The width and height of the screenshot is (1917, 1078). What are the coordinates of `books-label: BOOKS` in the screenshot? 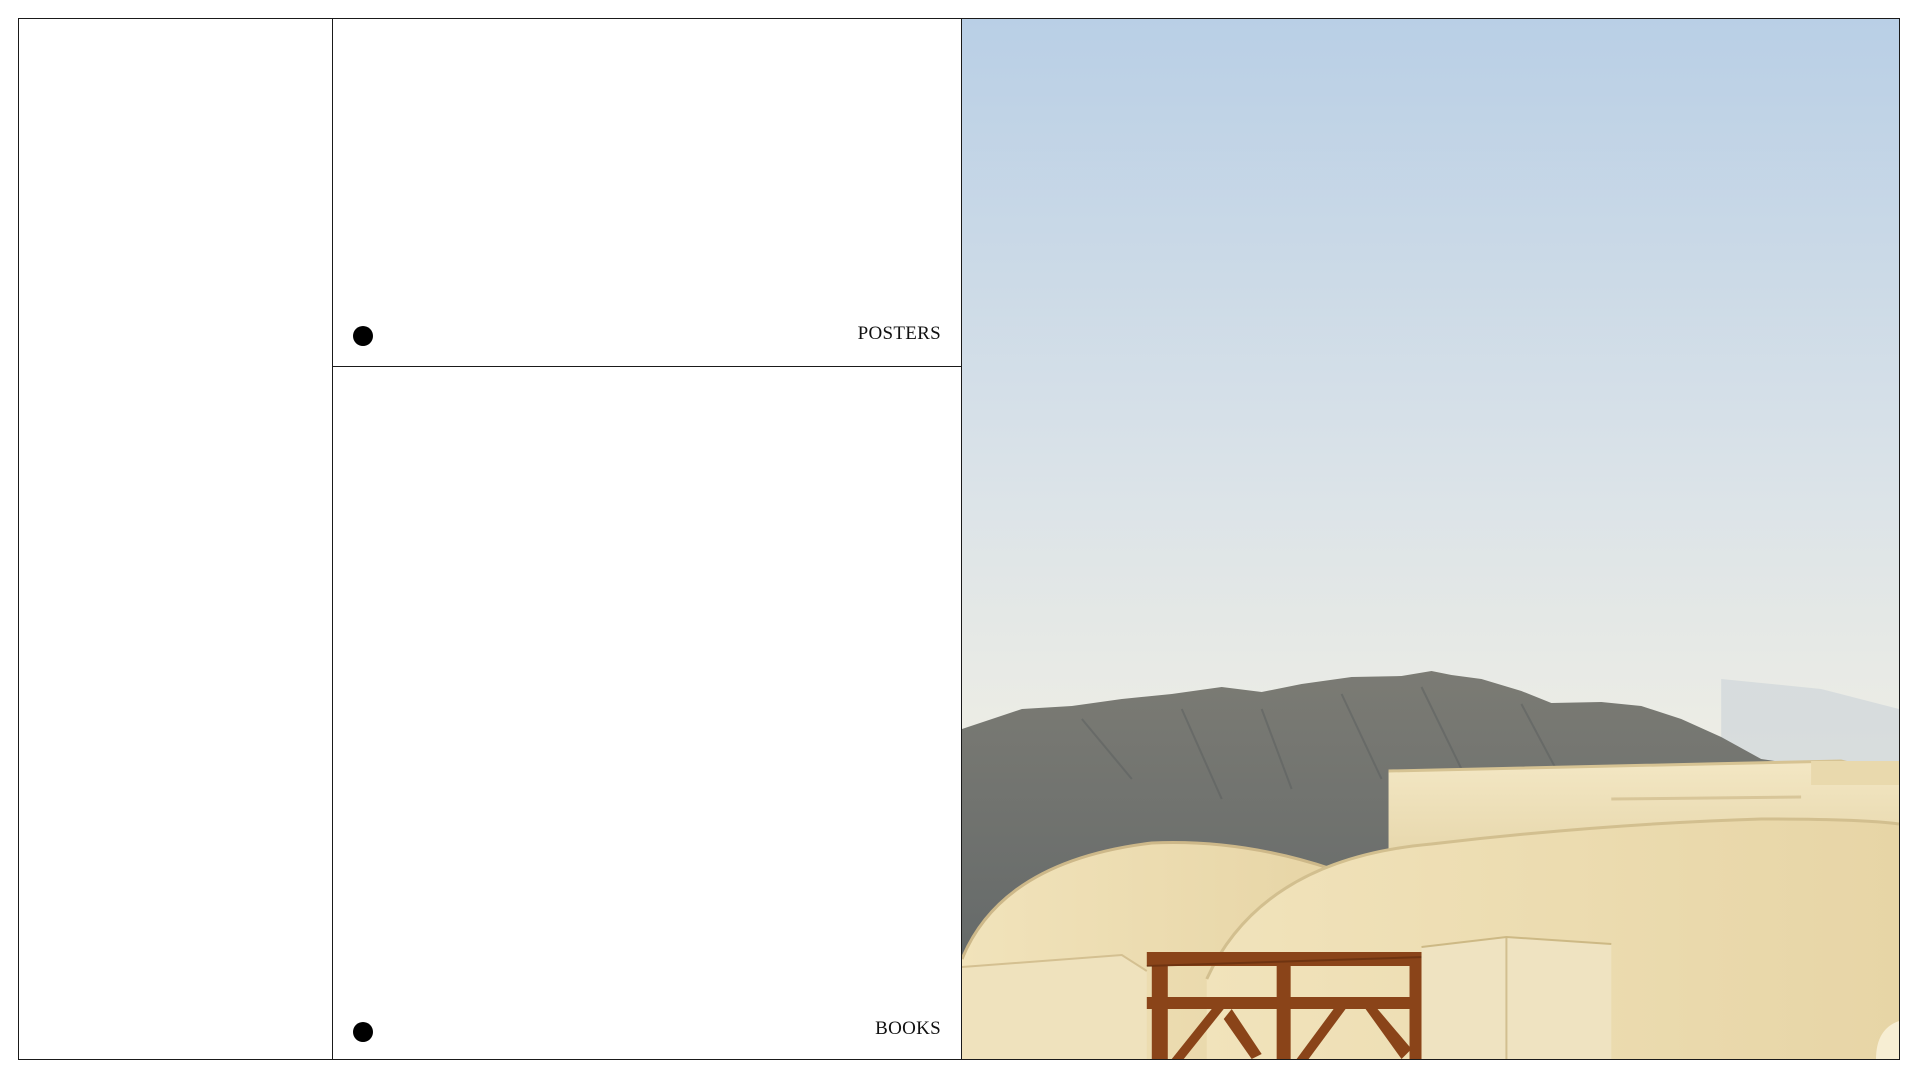 It's located at (908, 1028).